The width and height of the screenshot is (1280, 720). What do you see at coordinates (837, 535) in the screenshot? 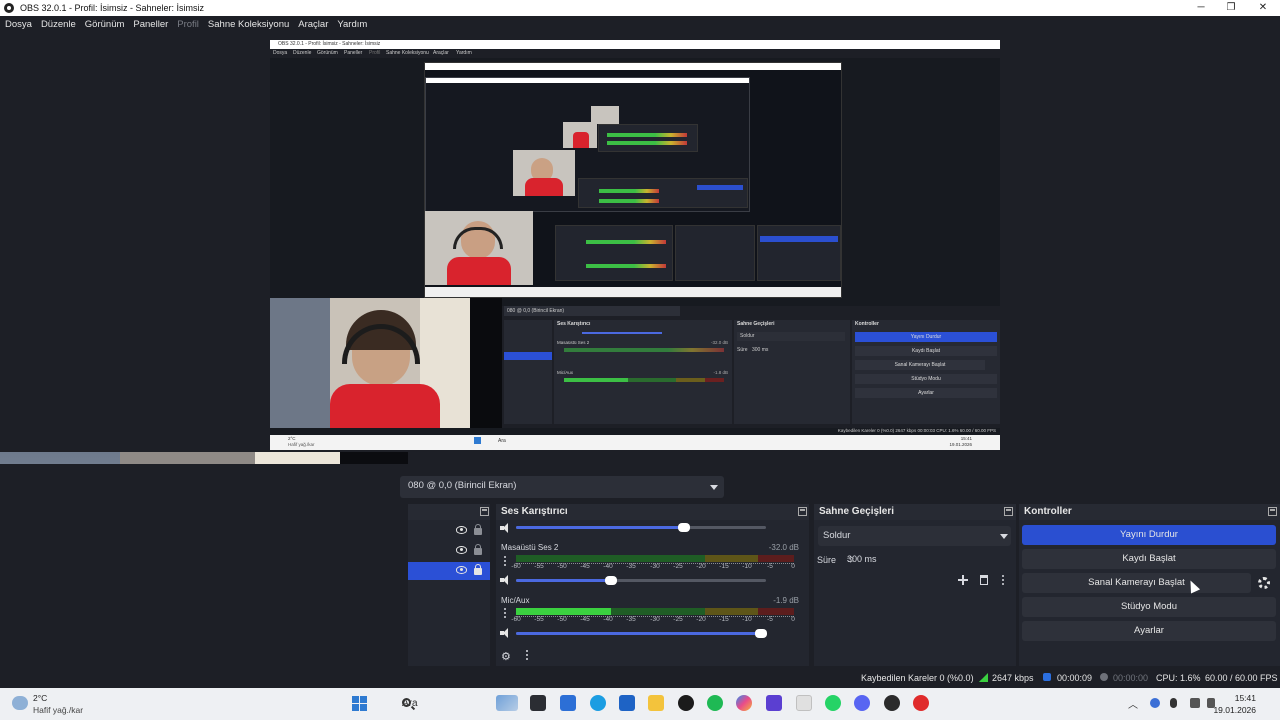
I see `transition-select-value: Soldur` at bounding box center [837, 535].